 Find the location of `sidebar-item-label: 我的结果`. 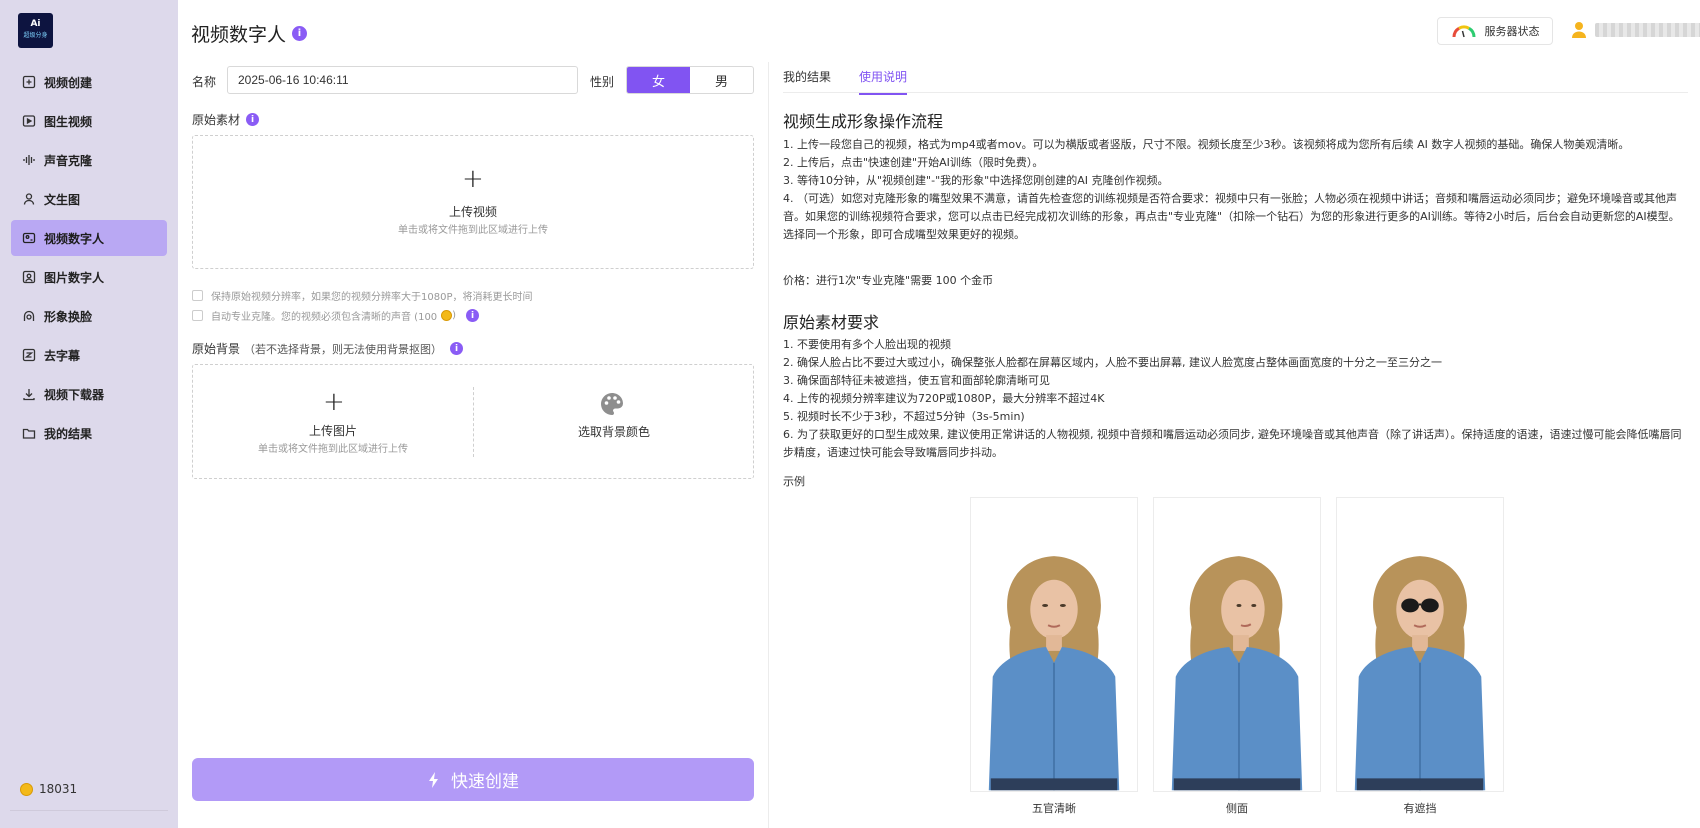

sidebar-item-label: 我的结果 is located at coordinates (68, 433).